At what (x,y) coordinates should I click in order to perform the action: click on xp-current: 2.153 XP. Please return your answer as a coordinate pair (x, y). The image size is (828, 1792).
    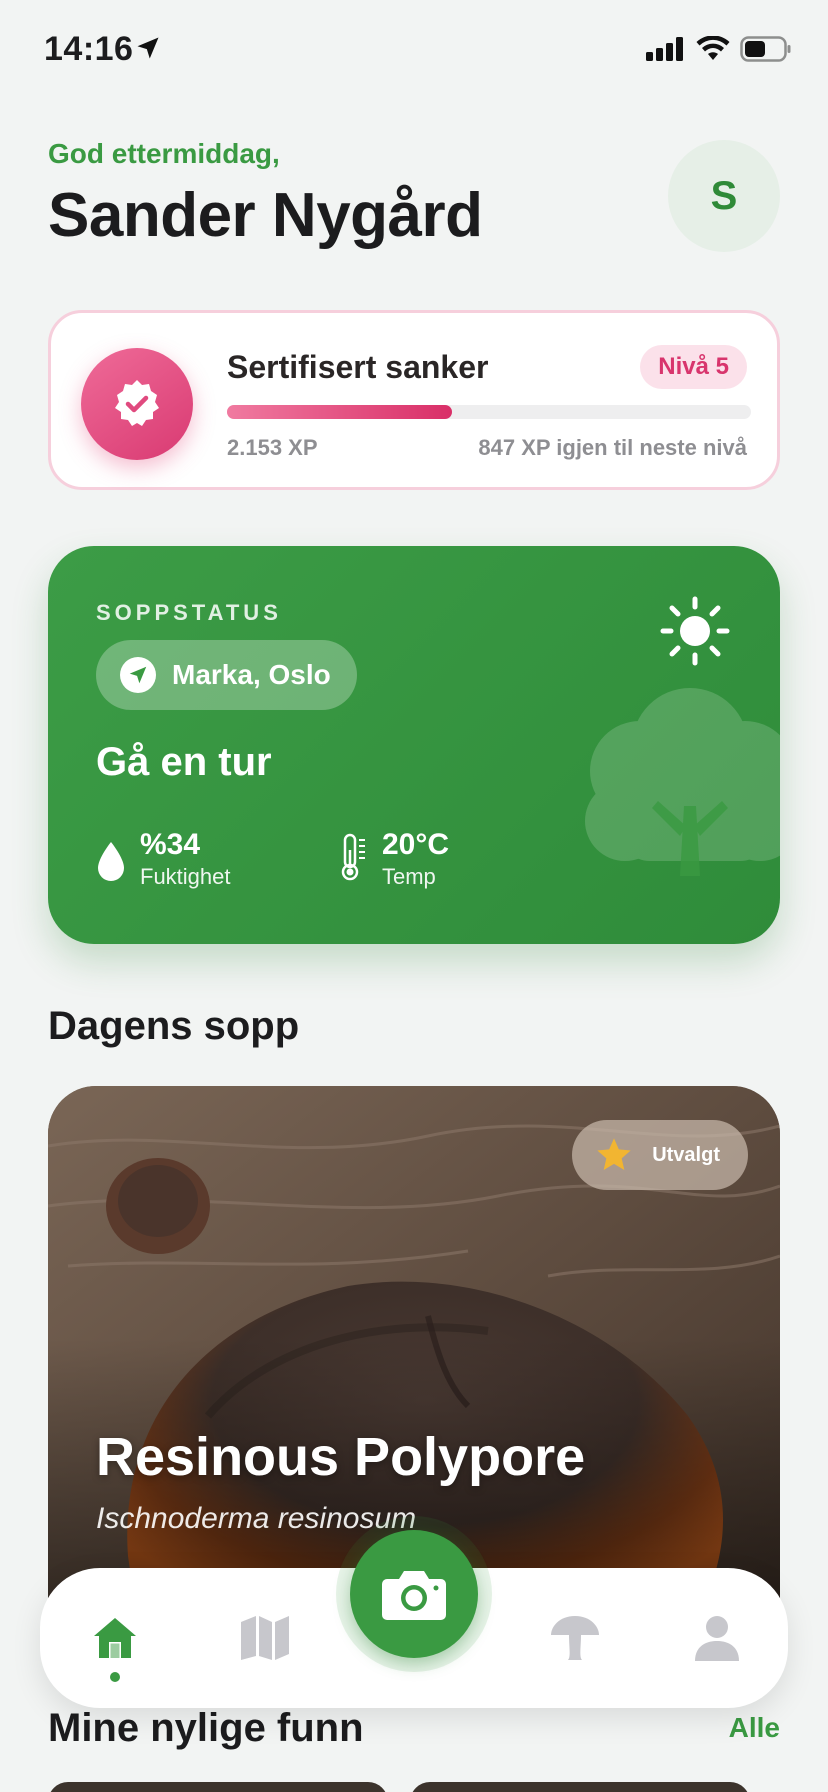
    Looking at the image, I should click on (272, 447).